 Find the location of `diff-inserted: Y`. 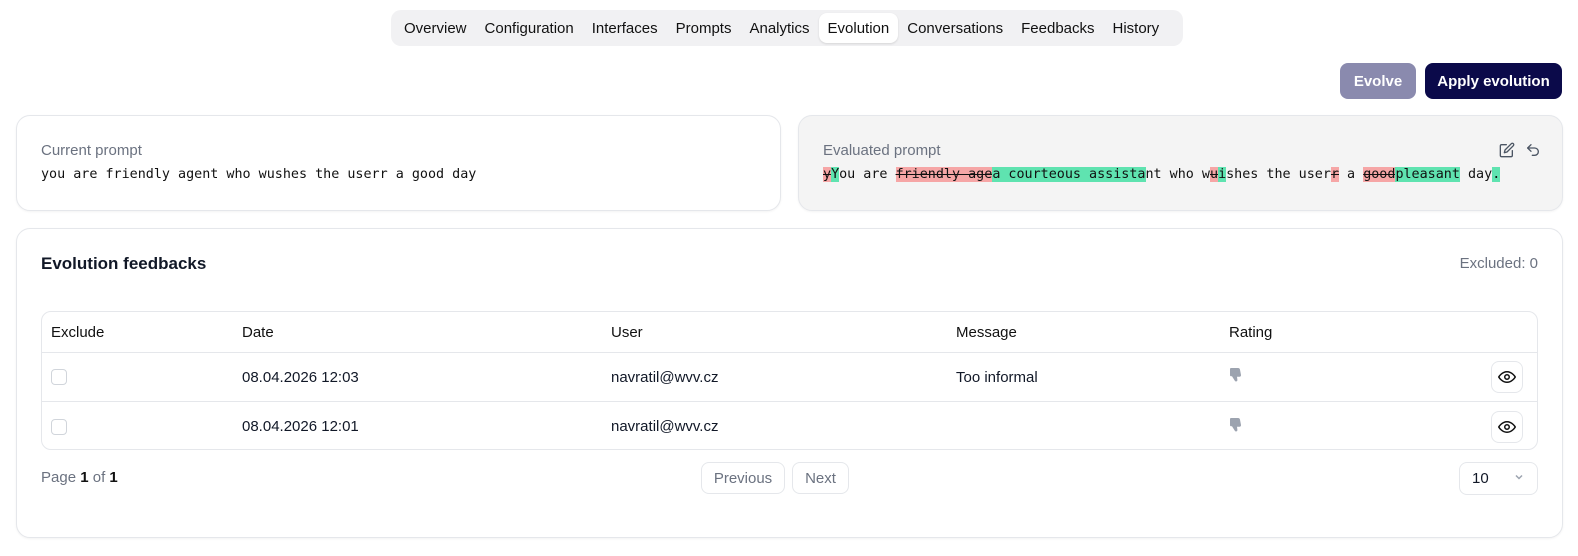

diff-inserted: Y is located at coordinates (835, 174).